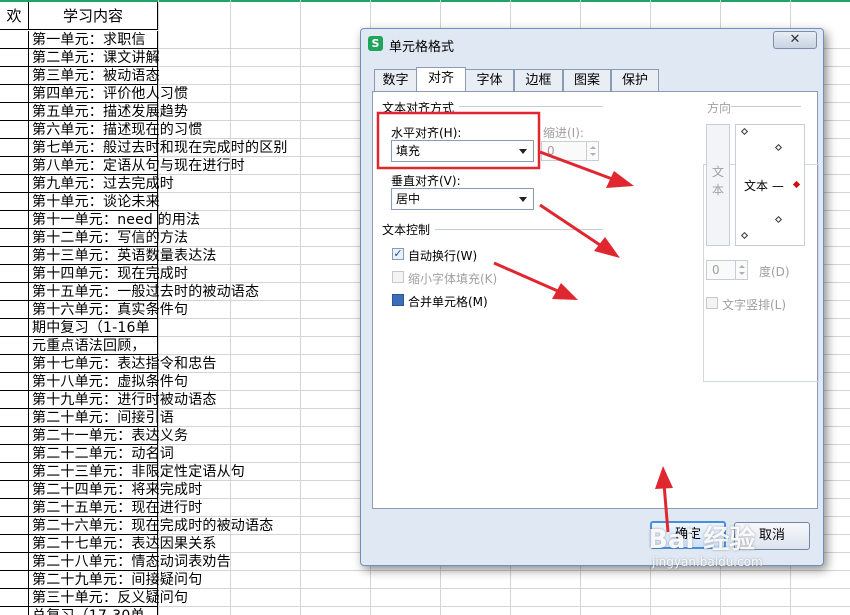  I want to click on orientation-dial: 文本 —, so click(770, 185).